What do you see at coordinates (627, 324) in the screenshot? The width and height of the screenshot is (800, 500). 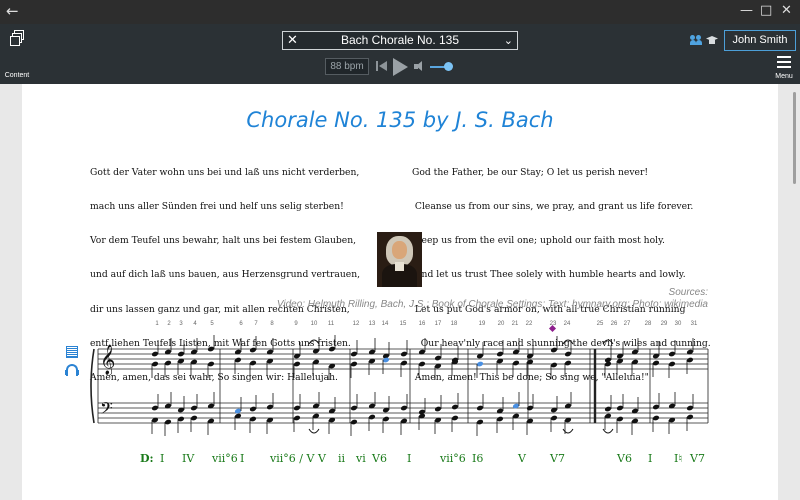 I see `measure-number: 27` at bounding box center [627, 324].